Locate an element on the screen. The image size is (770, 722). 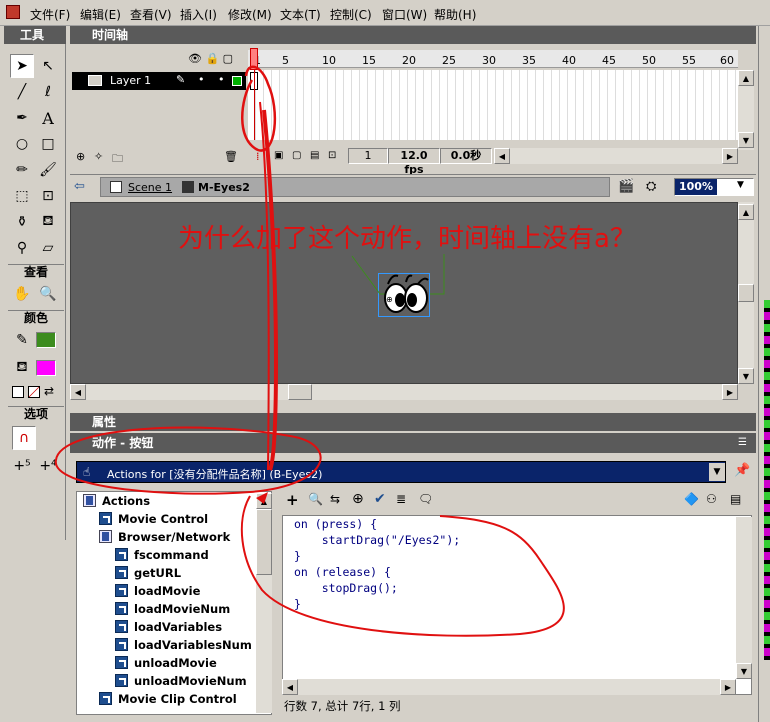
toolbox-thumb is located at coordinates (264, 542).